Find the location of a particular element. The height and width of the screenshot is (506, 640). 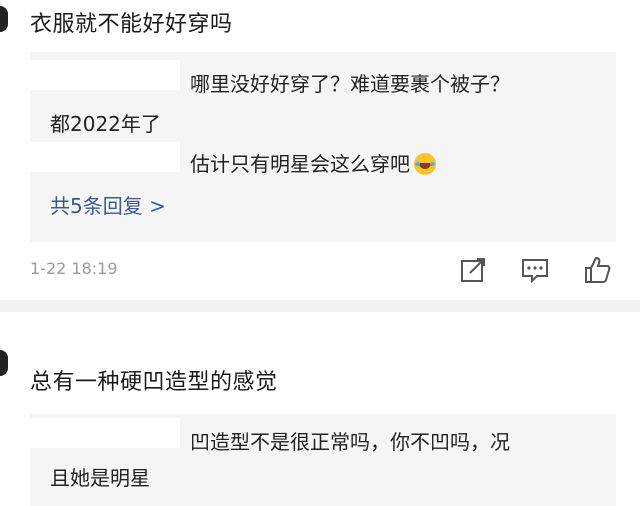

reply-text: 凹造型不是很正常吗，你不凹吗，况 is located at coordinates (350, 442).